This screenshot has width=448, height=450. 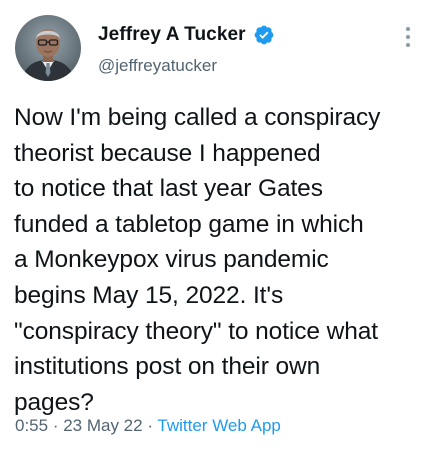 I want to click on author-name-row: Jeffrey A Tucker, so click(x=186, y=35).